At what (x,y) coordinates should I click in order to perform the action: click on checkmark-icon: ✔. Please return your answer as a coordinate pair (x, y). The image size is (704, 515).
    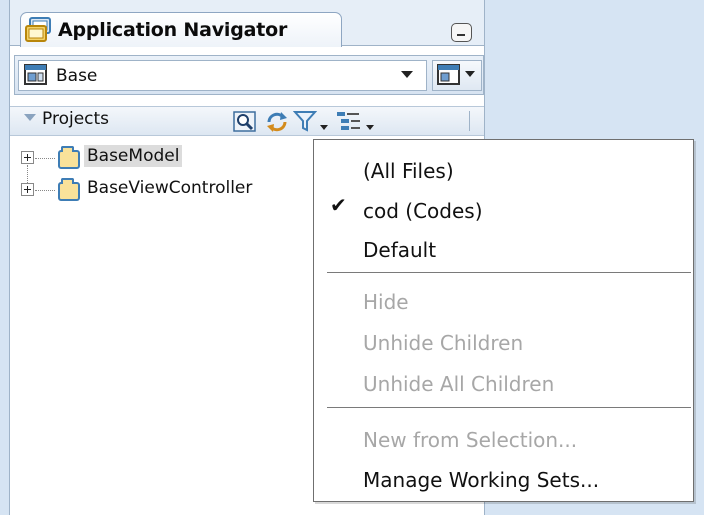
    Looking at the image, I should click on (338, 205).